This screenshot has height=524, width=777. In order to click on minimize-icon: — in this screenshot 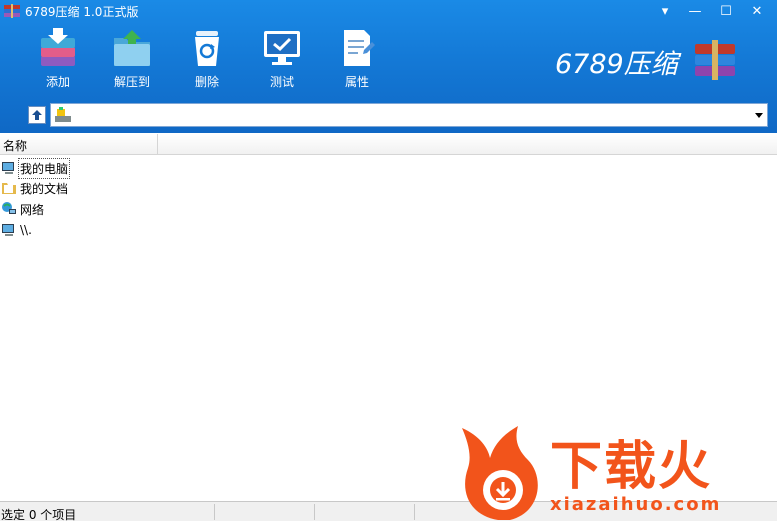, I will do `click(695, 11)`.